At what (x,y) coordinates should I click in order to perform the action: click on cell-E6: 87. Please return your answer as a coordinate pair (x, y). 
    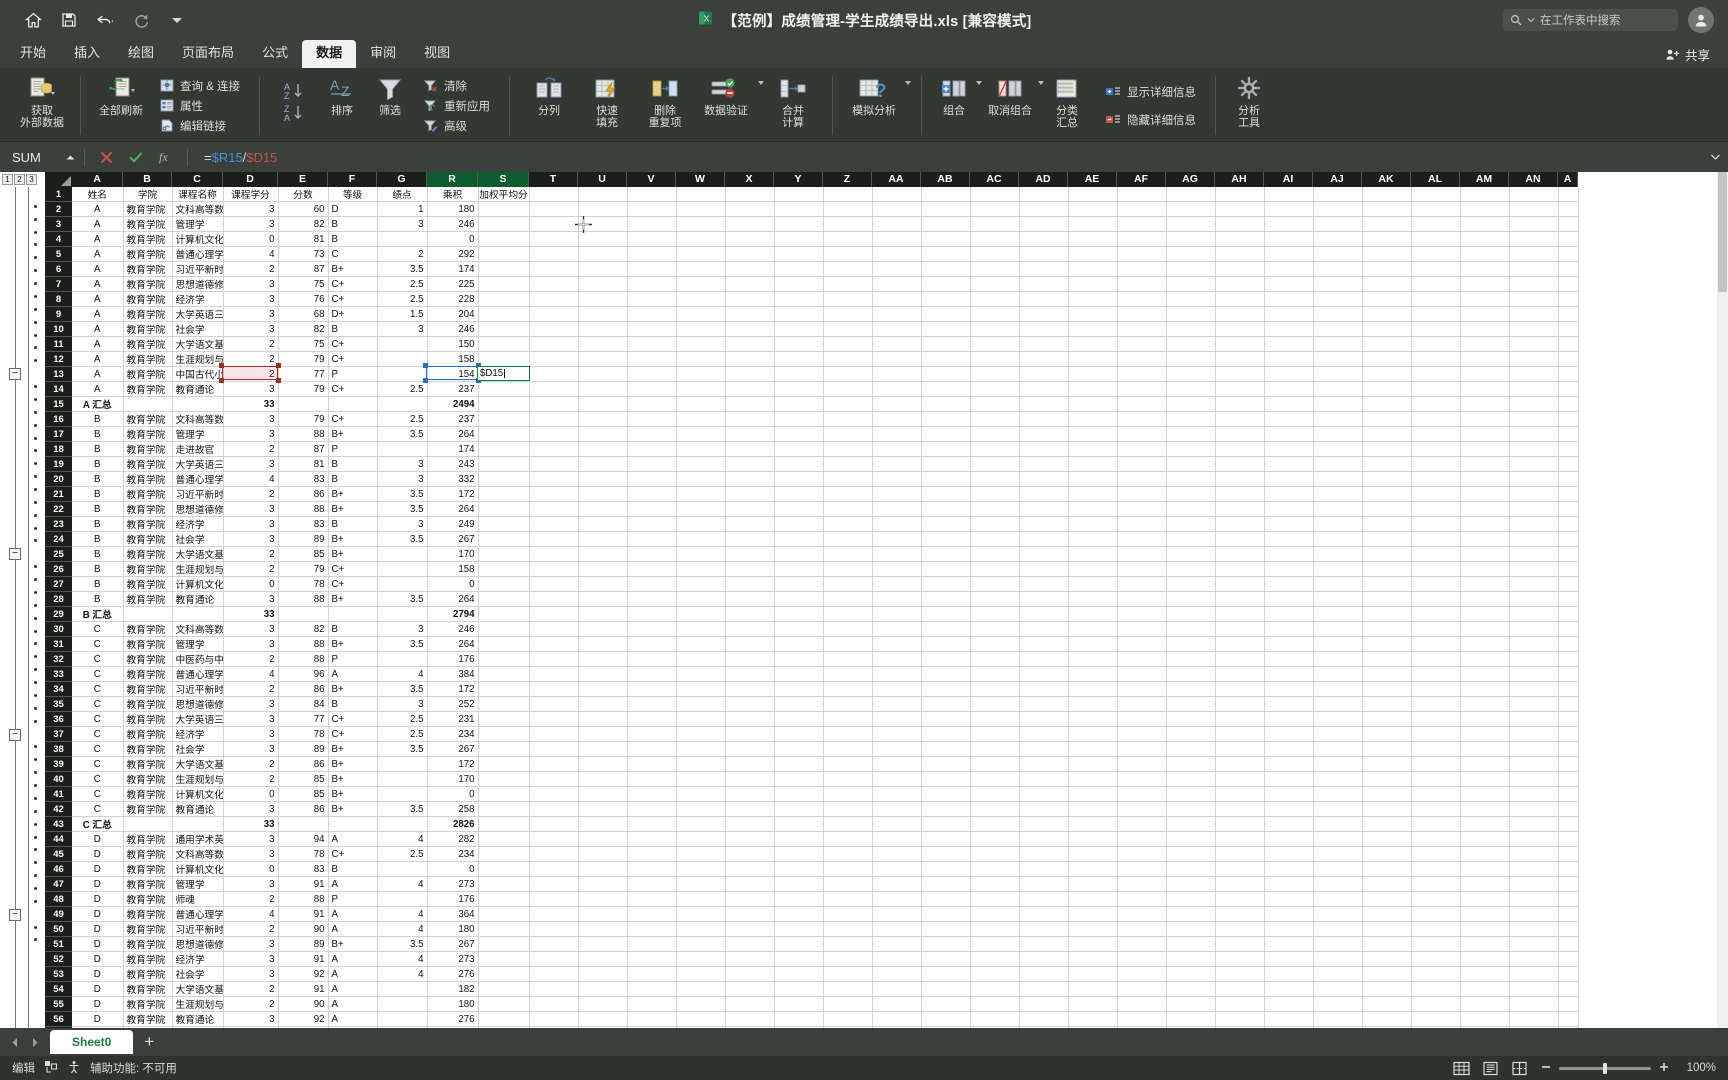
    Looking at the image, I should click on (303, 269).